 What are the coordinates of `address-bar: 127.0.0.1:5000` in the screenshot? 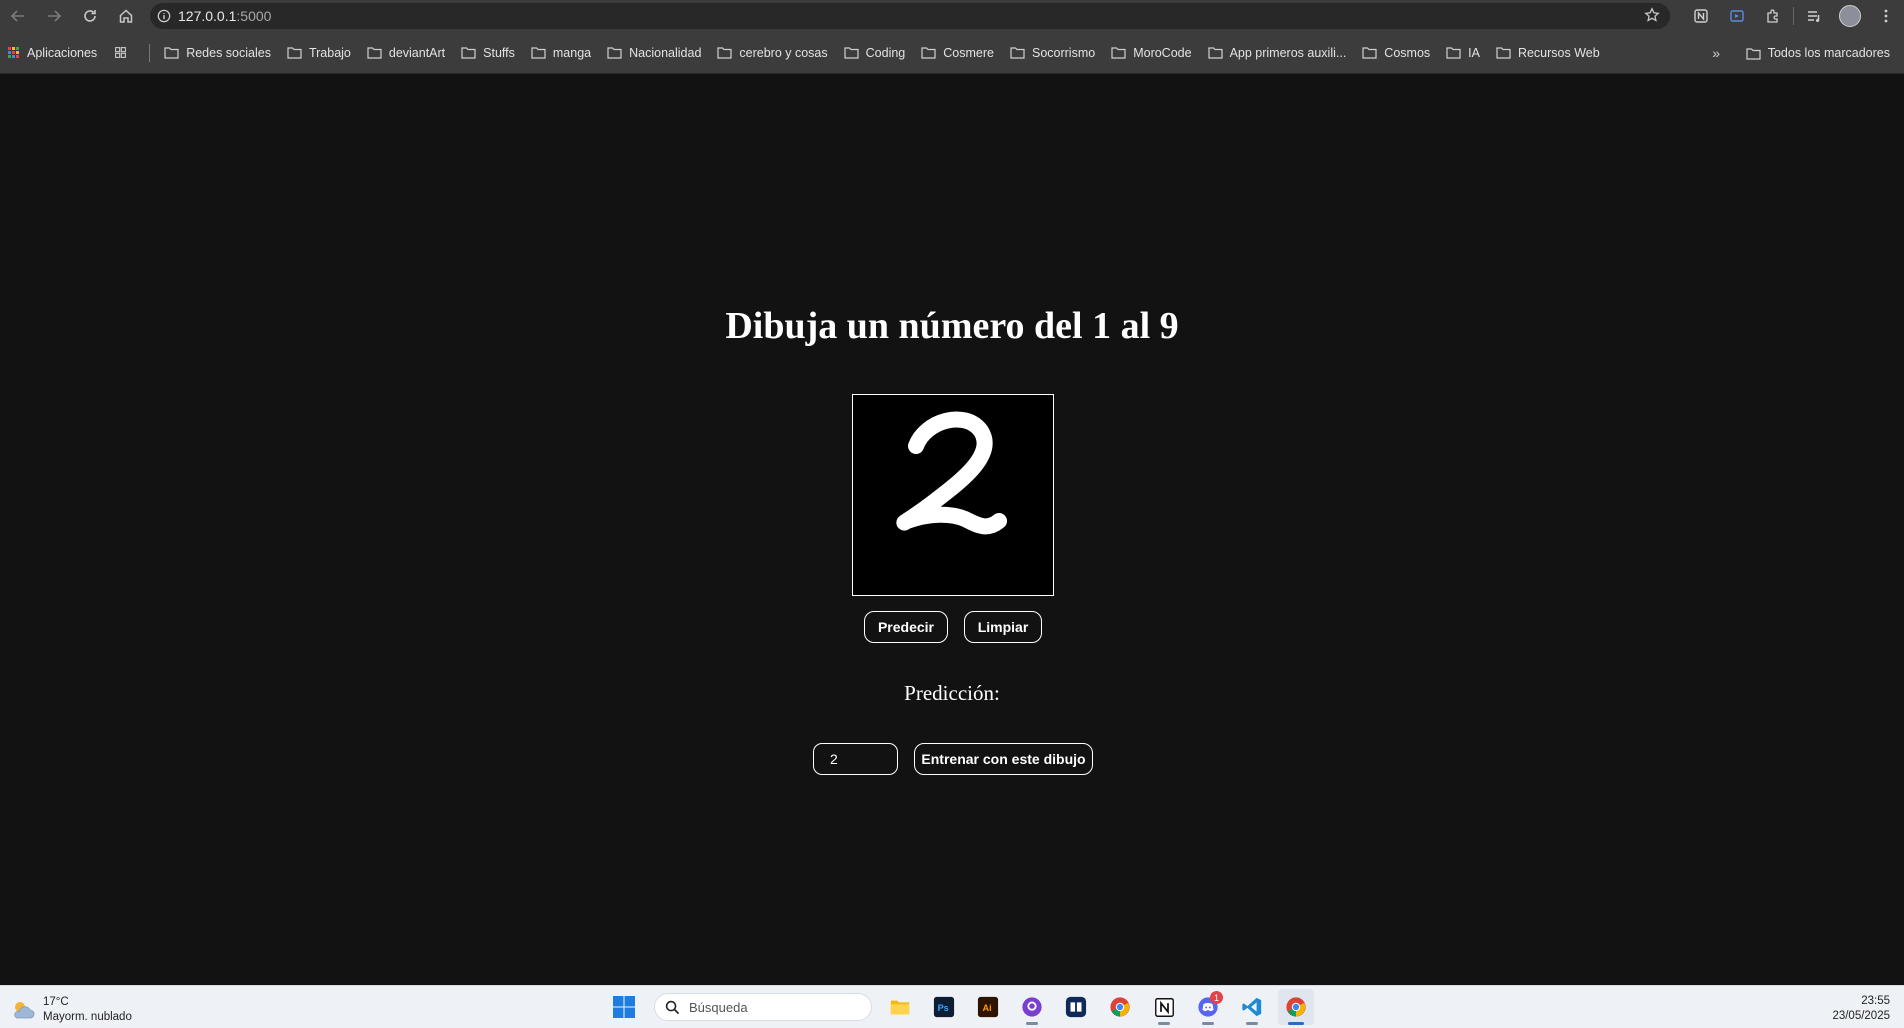 It's located at (910, 16).